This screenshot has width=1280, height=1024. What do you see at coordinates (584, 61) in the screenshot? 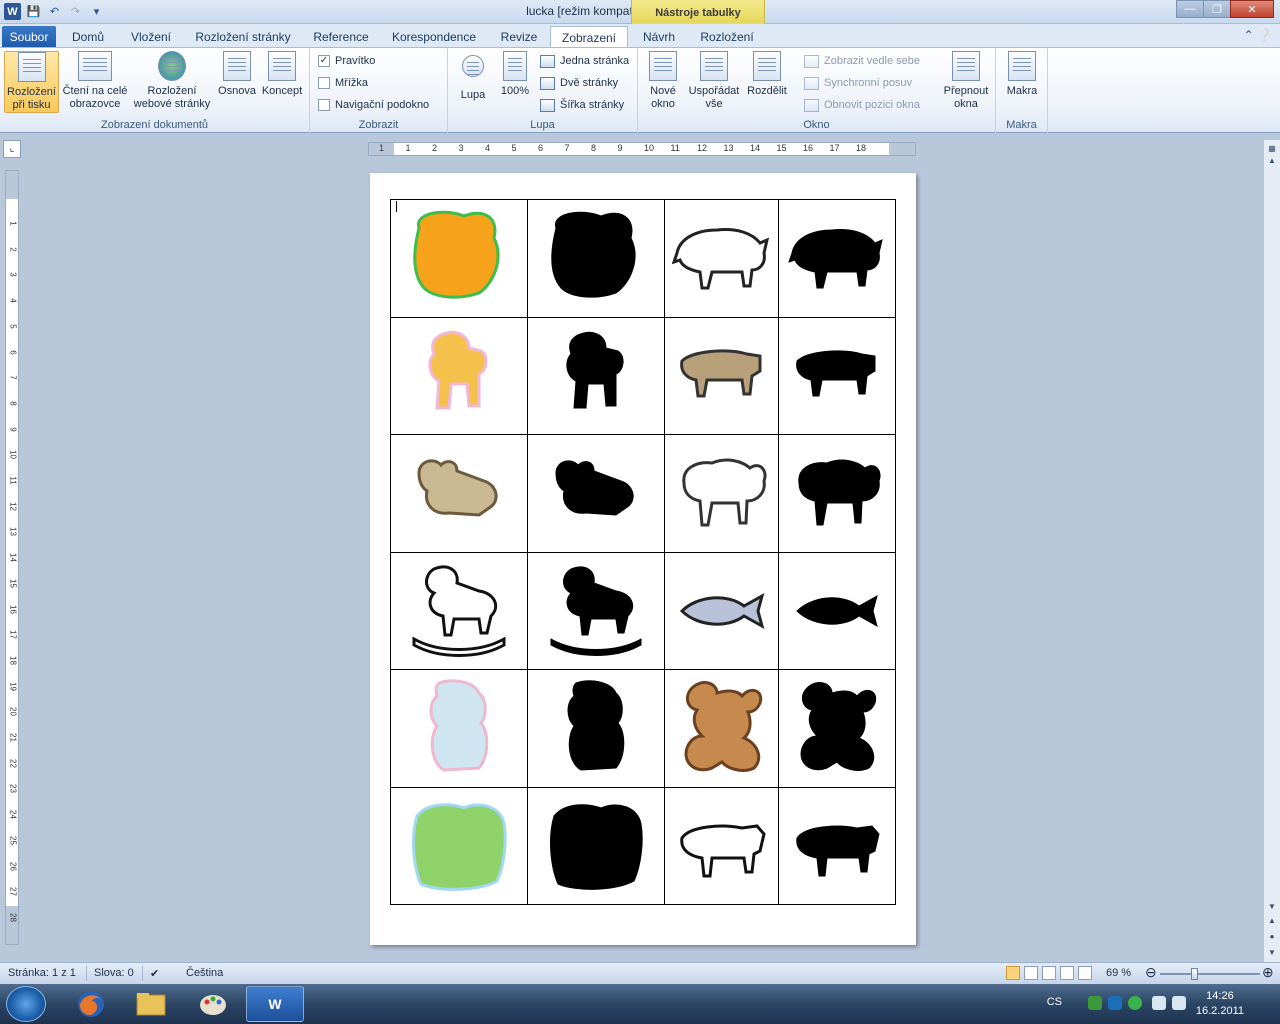
I see `one-page-button: Jedna stránka` at bounding box center [584, 61].